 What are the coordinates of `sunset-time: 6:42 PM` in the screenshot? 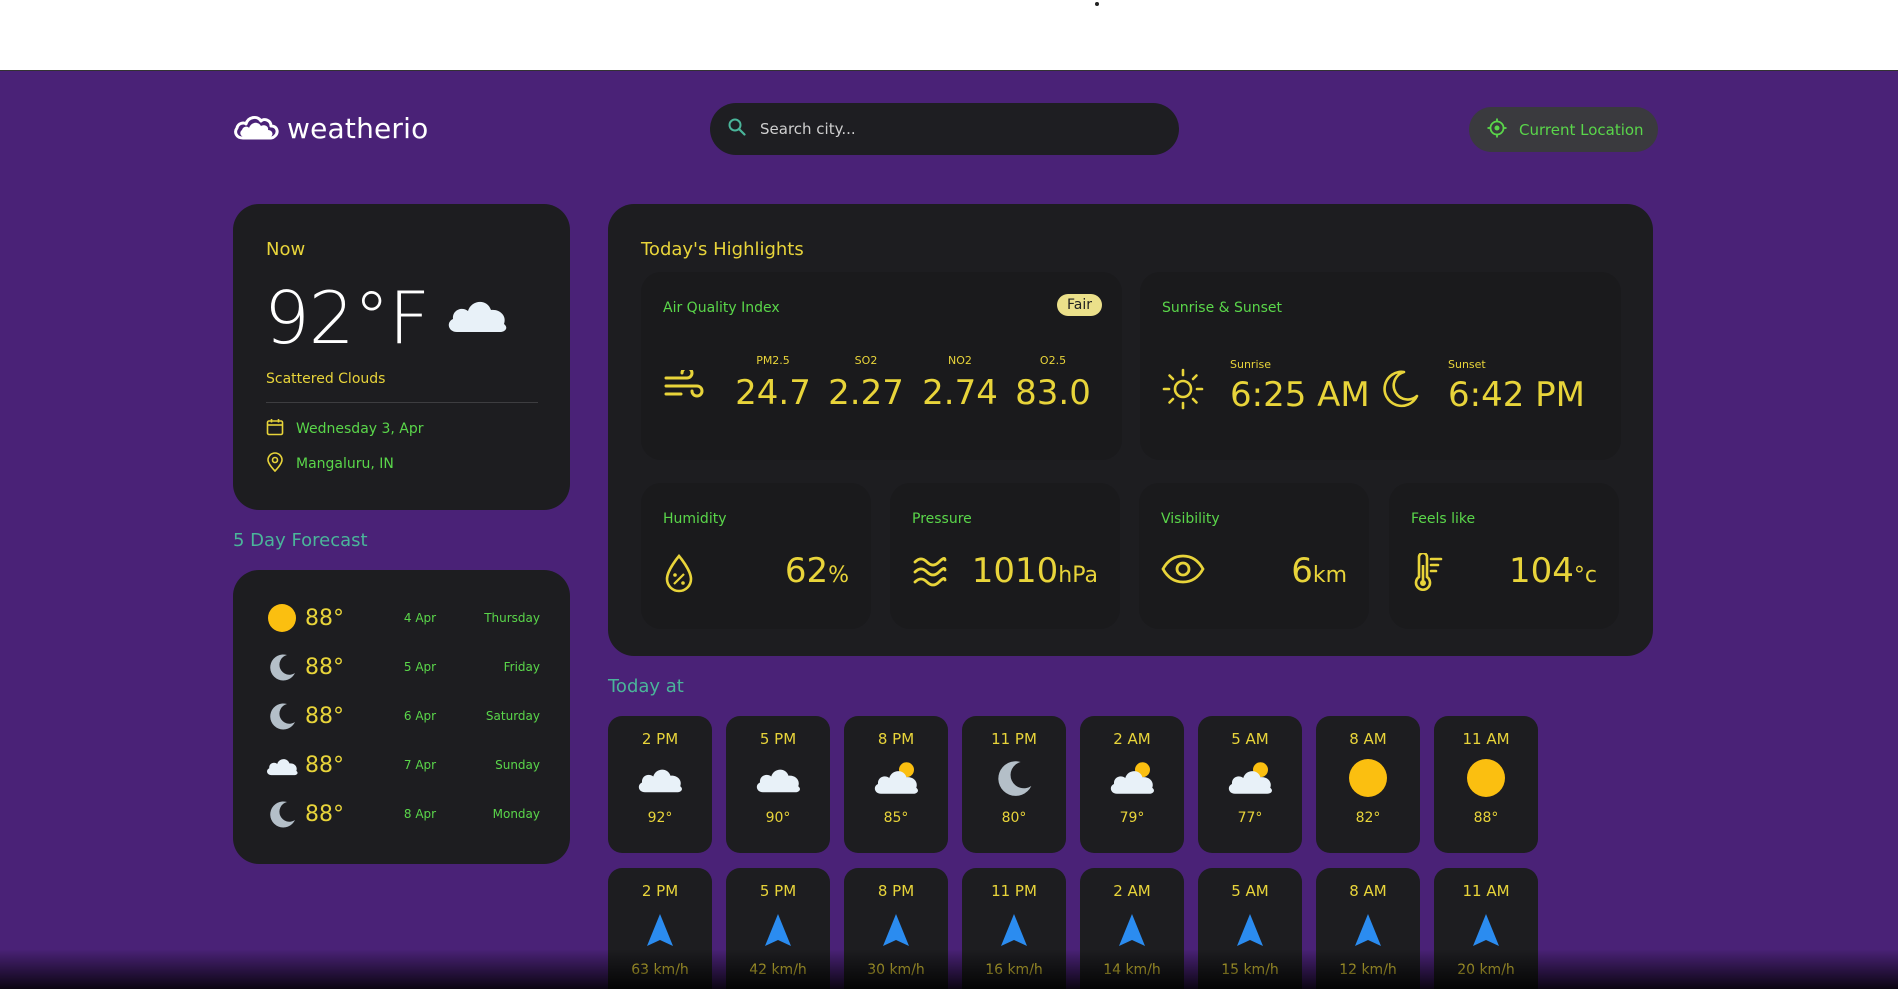 It's located at (1516, 395).